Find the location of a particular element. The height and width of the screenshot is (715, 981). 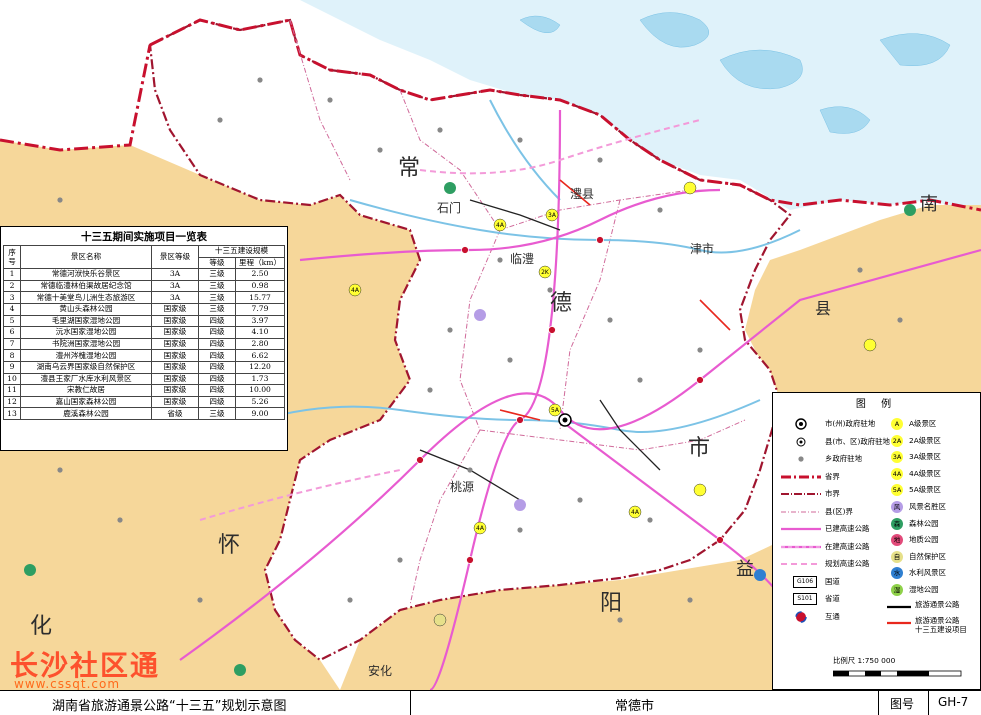

table-row: 12 嘉山国家森林公园 国家级 四级 5.26 is located at coordinates (144, 402).